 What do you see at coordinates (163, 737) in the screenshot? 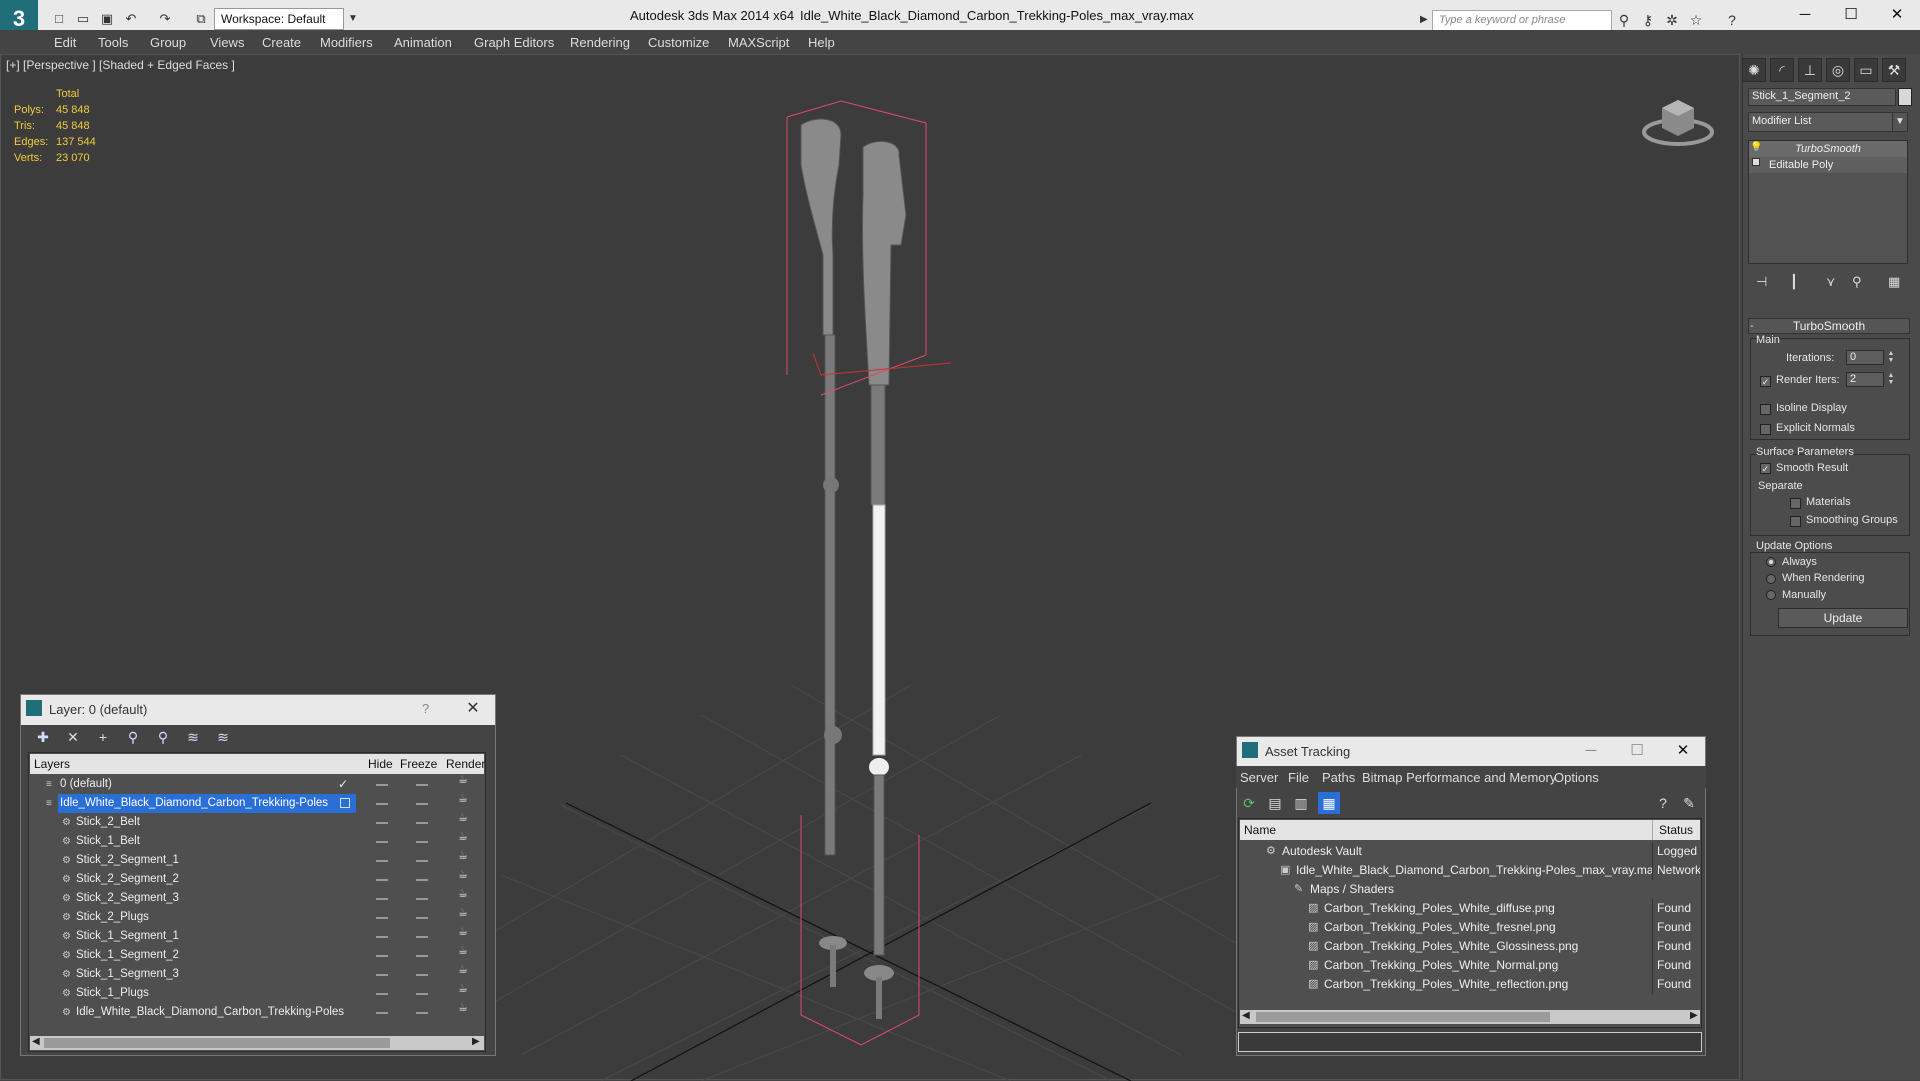
I see `highlight-layer-icon: ⚲` at bounding box center [163, 737].